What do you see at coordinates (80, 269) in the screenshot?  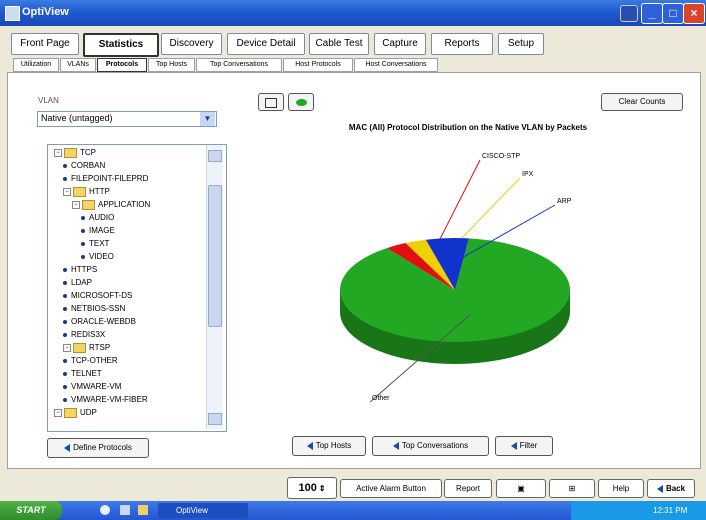 I see `tree-item: HTTPS` at bounding box center [80, 269].